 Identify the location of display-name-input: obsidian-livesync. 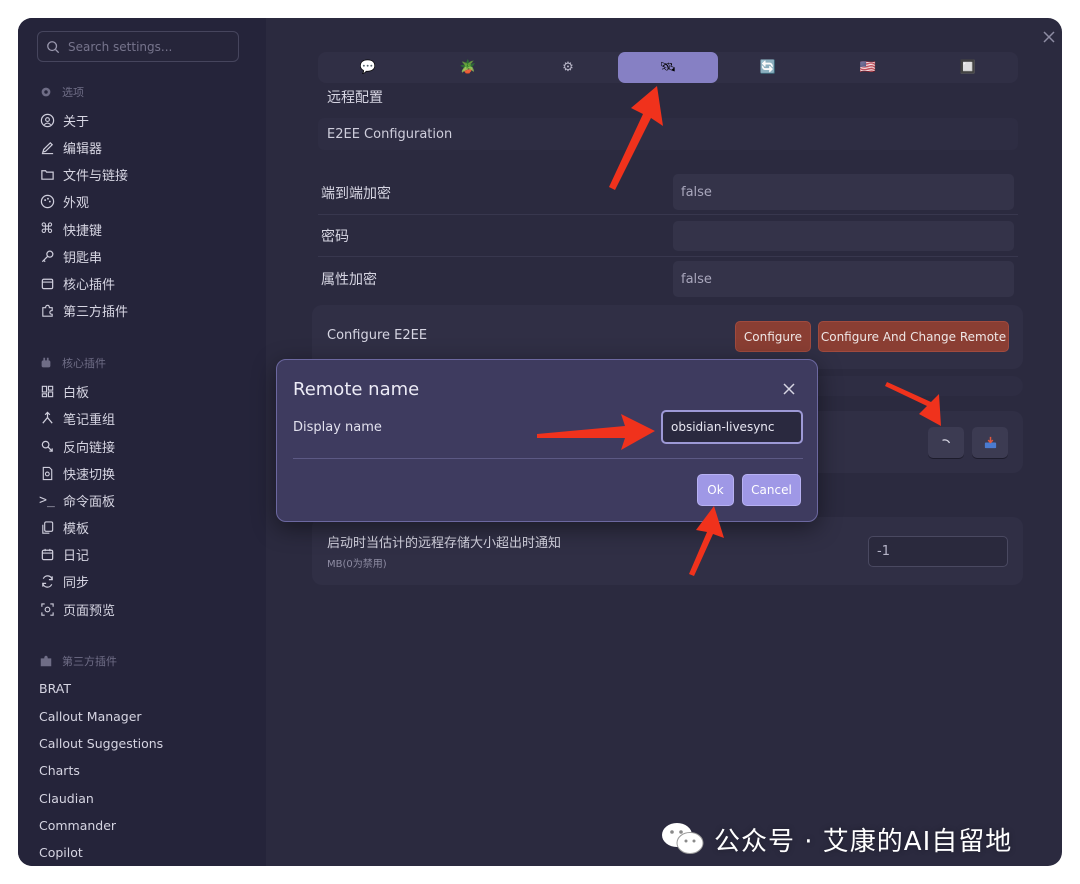
(732, 427).